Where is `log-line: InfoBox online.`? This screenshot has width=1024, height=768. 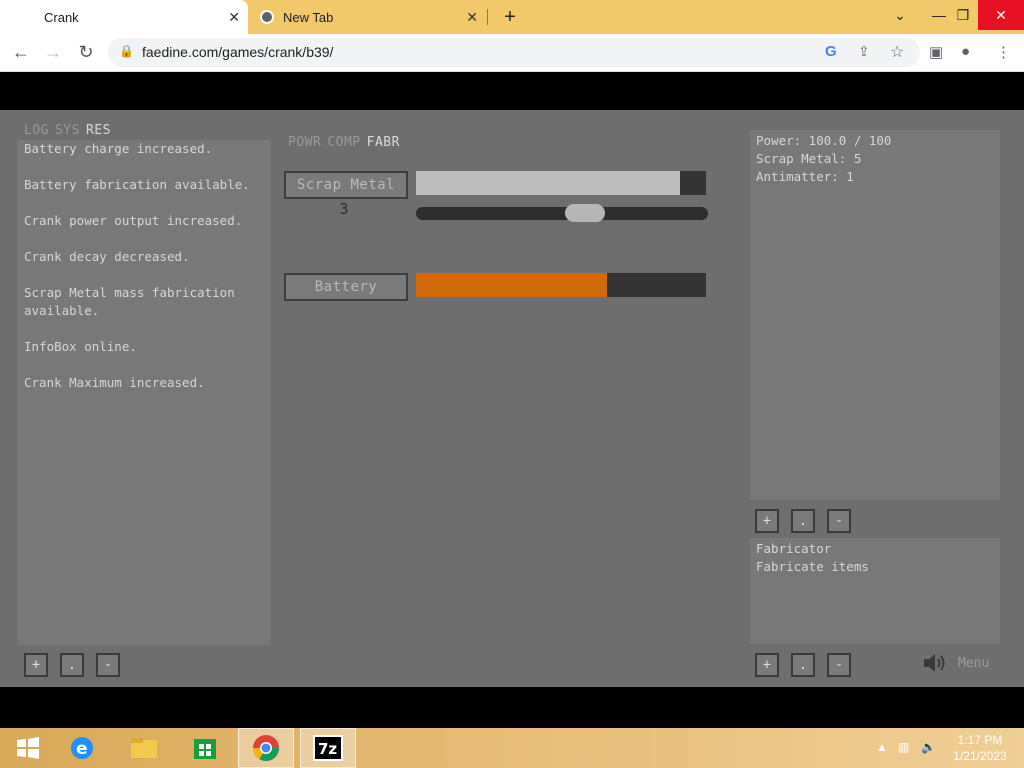
log-line: InfoBox online. is located at coordinates (80, 346).